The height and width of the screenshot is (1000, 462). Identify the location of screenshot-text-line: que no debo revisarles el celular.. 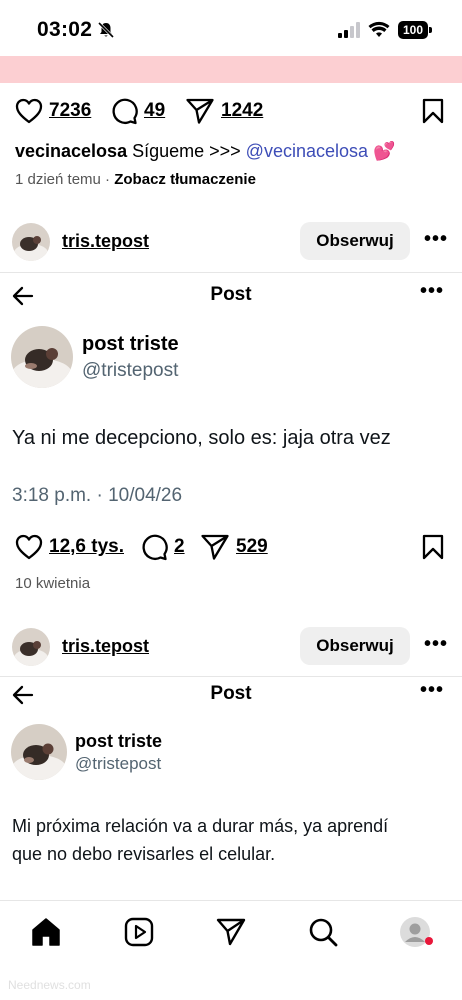
(144, 854).